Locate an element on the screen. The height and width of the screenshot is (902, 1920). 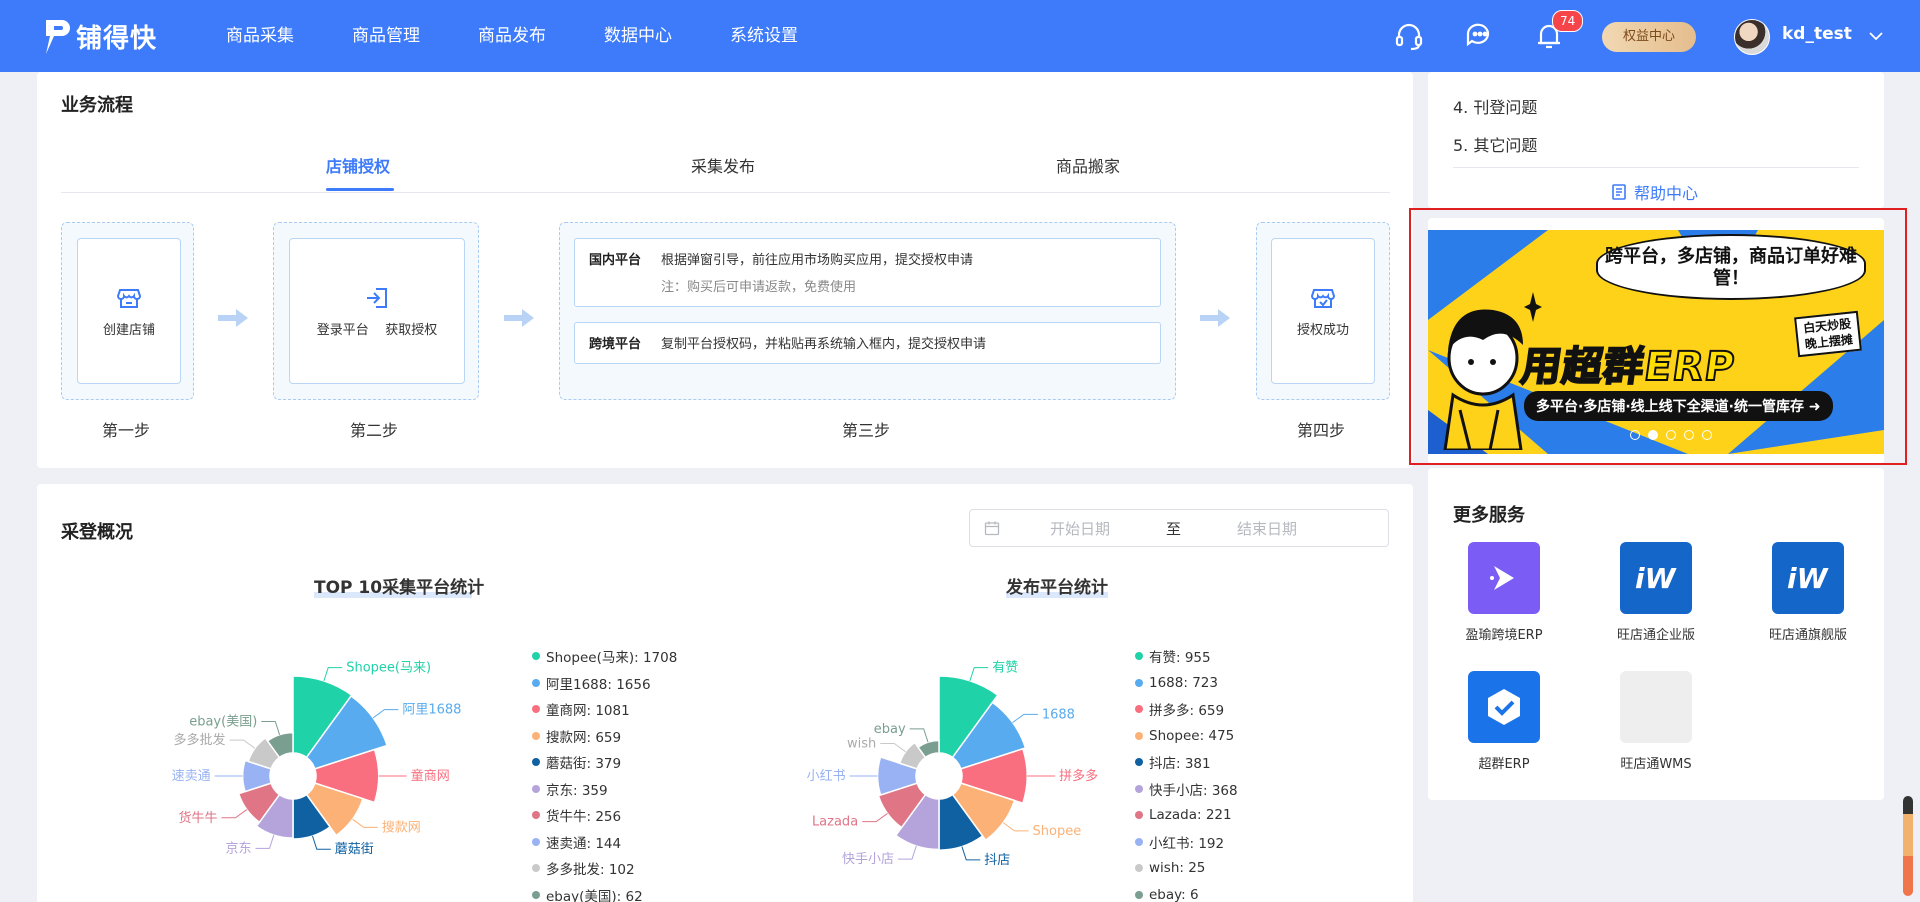
chevron-down-icon is located at coordinates (1876, 36).